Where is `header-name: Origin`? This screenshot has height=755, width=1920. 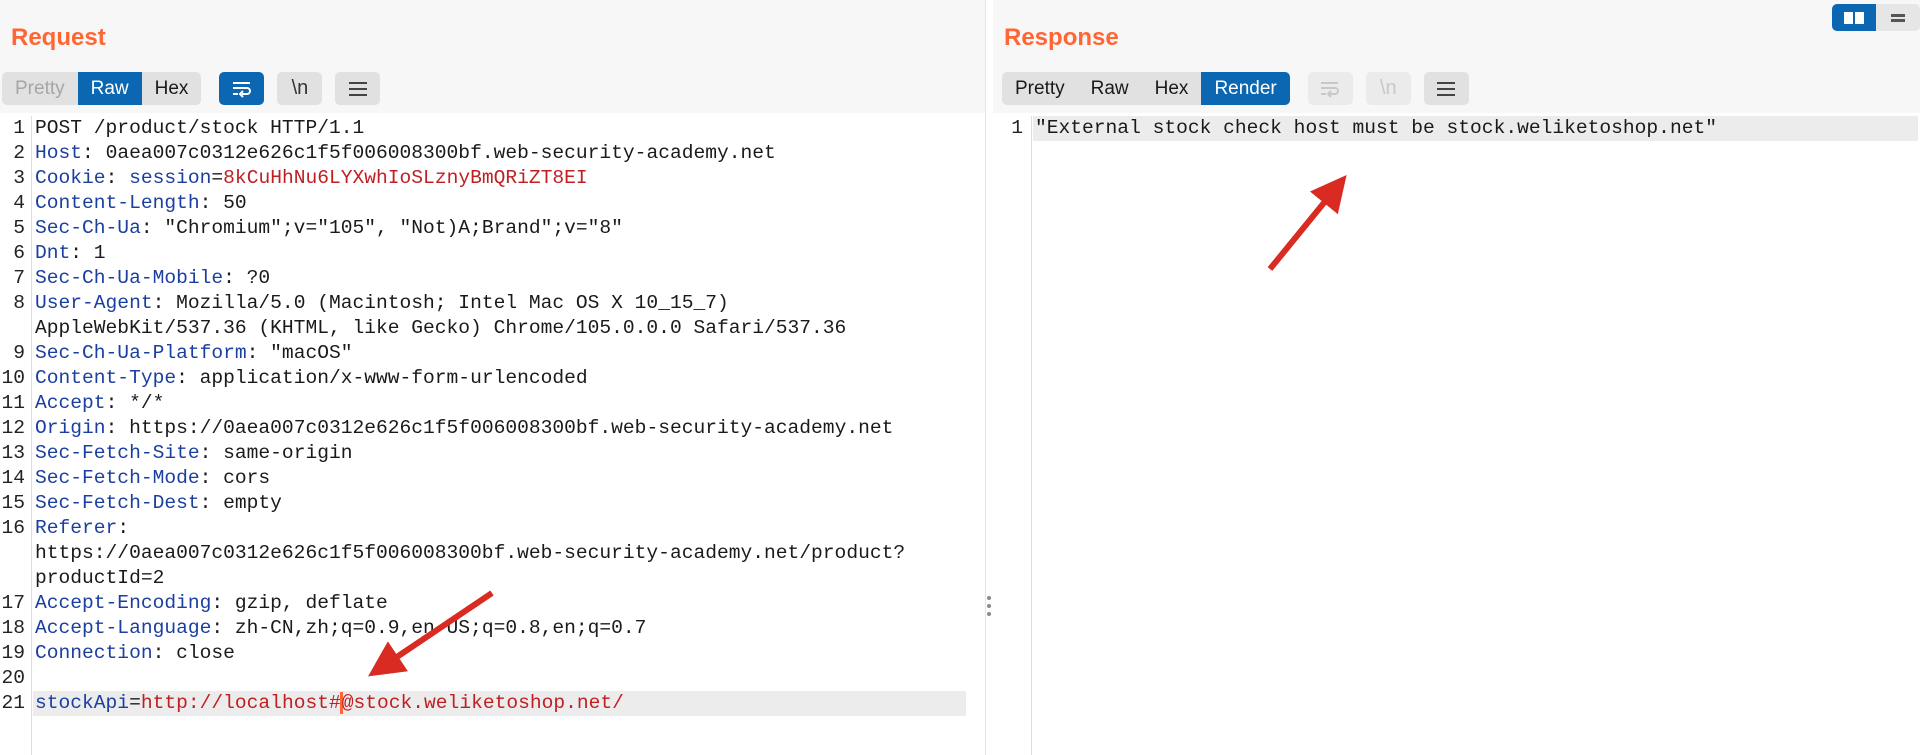
header-name: Origin is located at coordinates (70, 428).